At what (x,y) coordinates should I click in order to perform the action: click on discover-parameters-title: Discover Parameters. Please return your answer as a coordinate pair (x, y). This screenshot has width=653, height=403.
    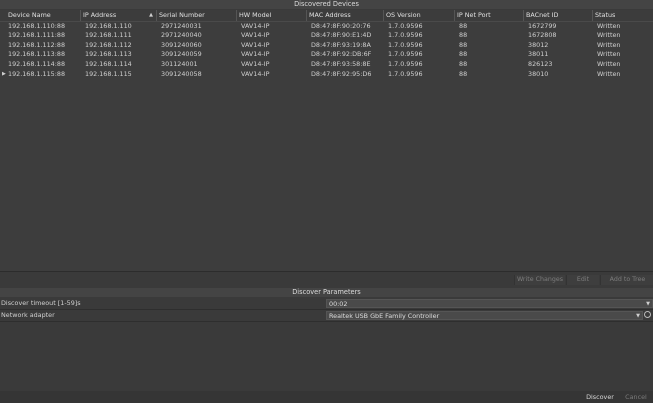
    Looking at the image, I should click on (326, 292).